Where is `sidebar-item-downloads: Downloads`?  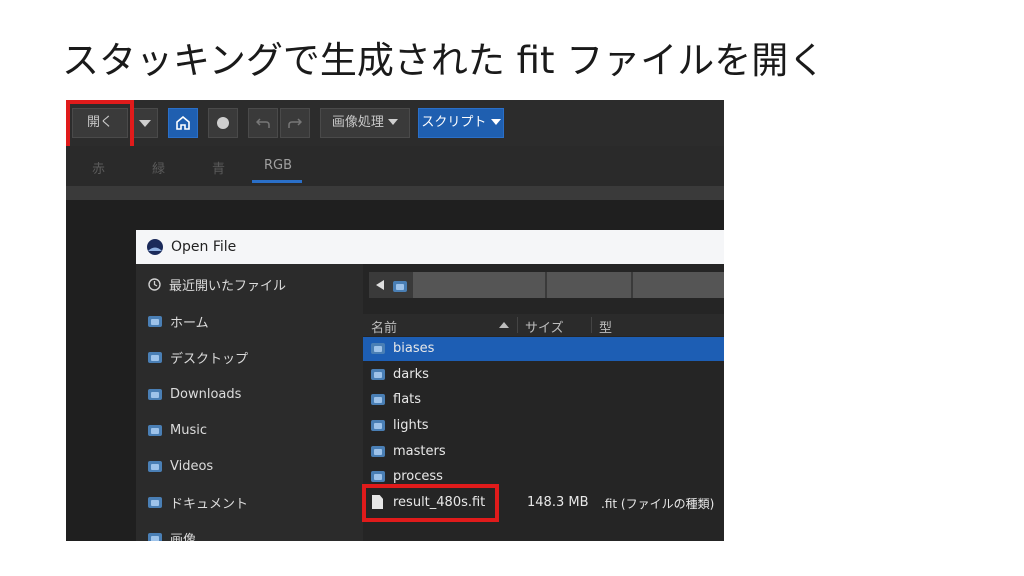
sidebar-item-downloads: Downloads is located at coordinates (194, 394).